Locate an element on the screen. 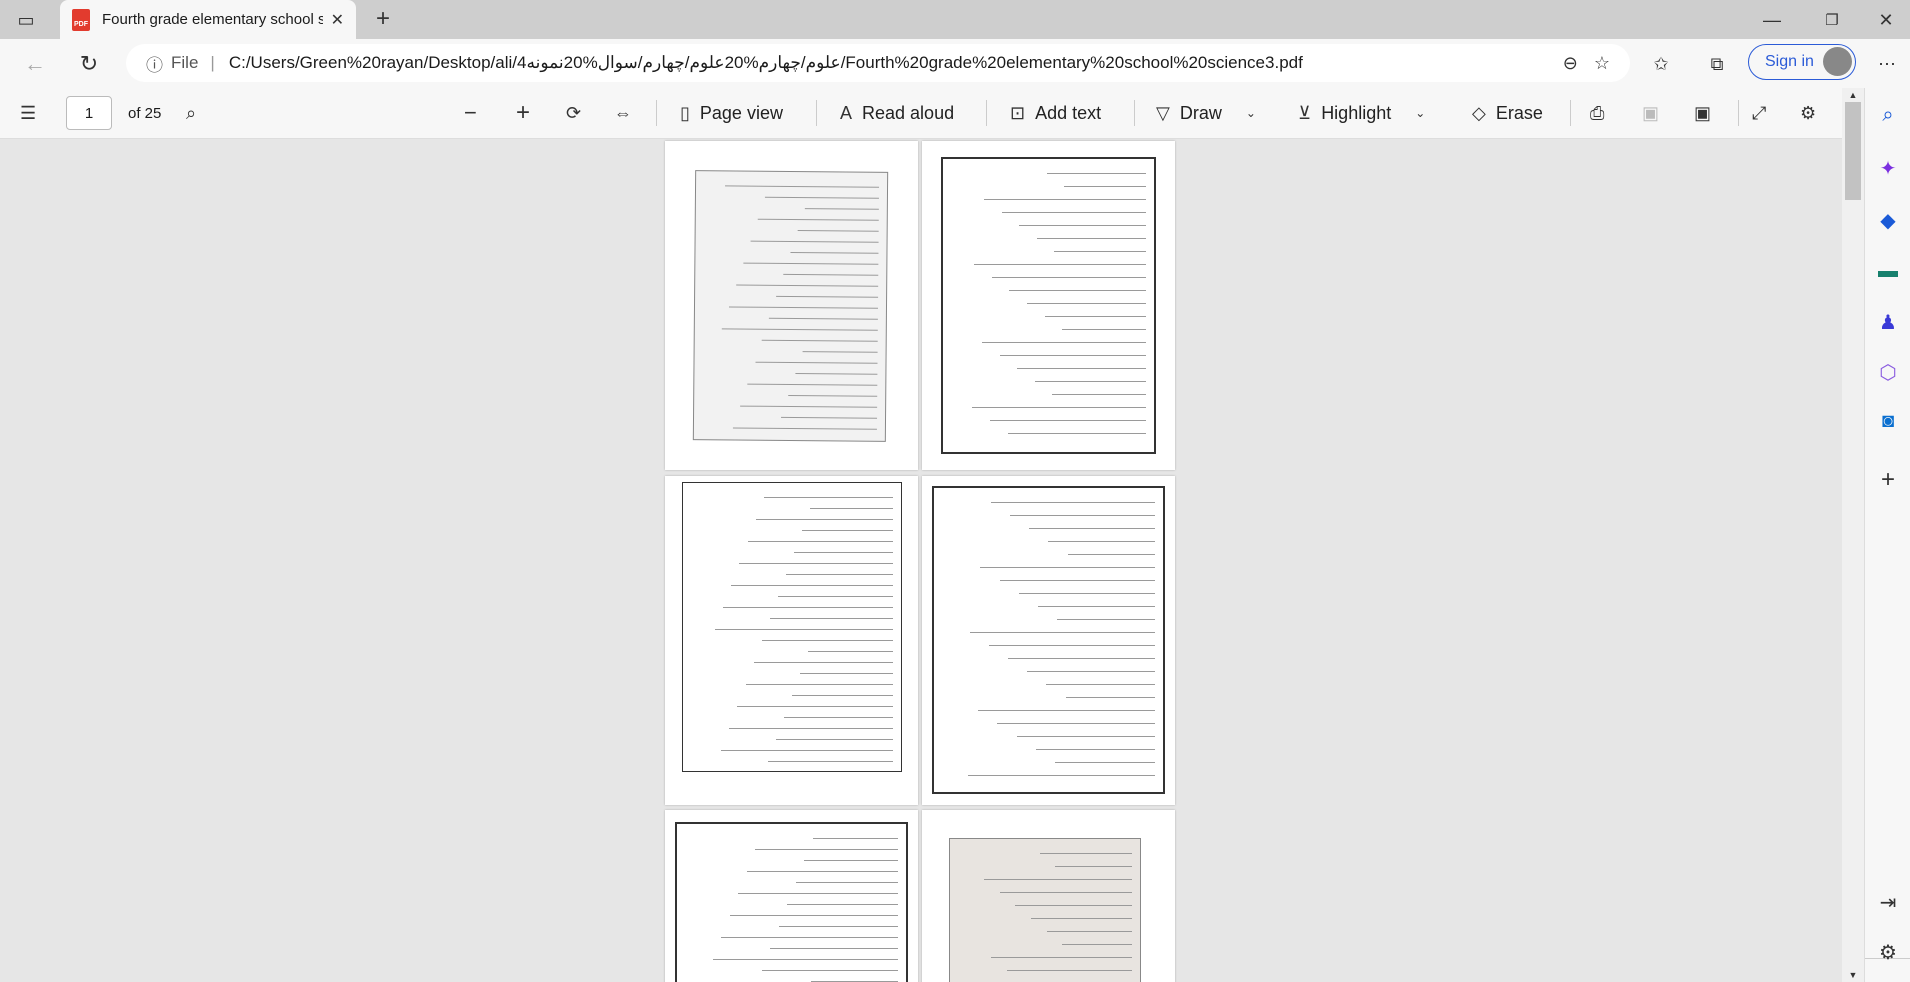 This screenshot has width=1910, height=982. divider is located at coordinates (656, 113).